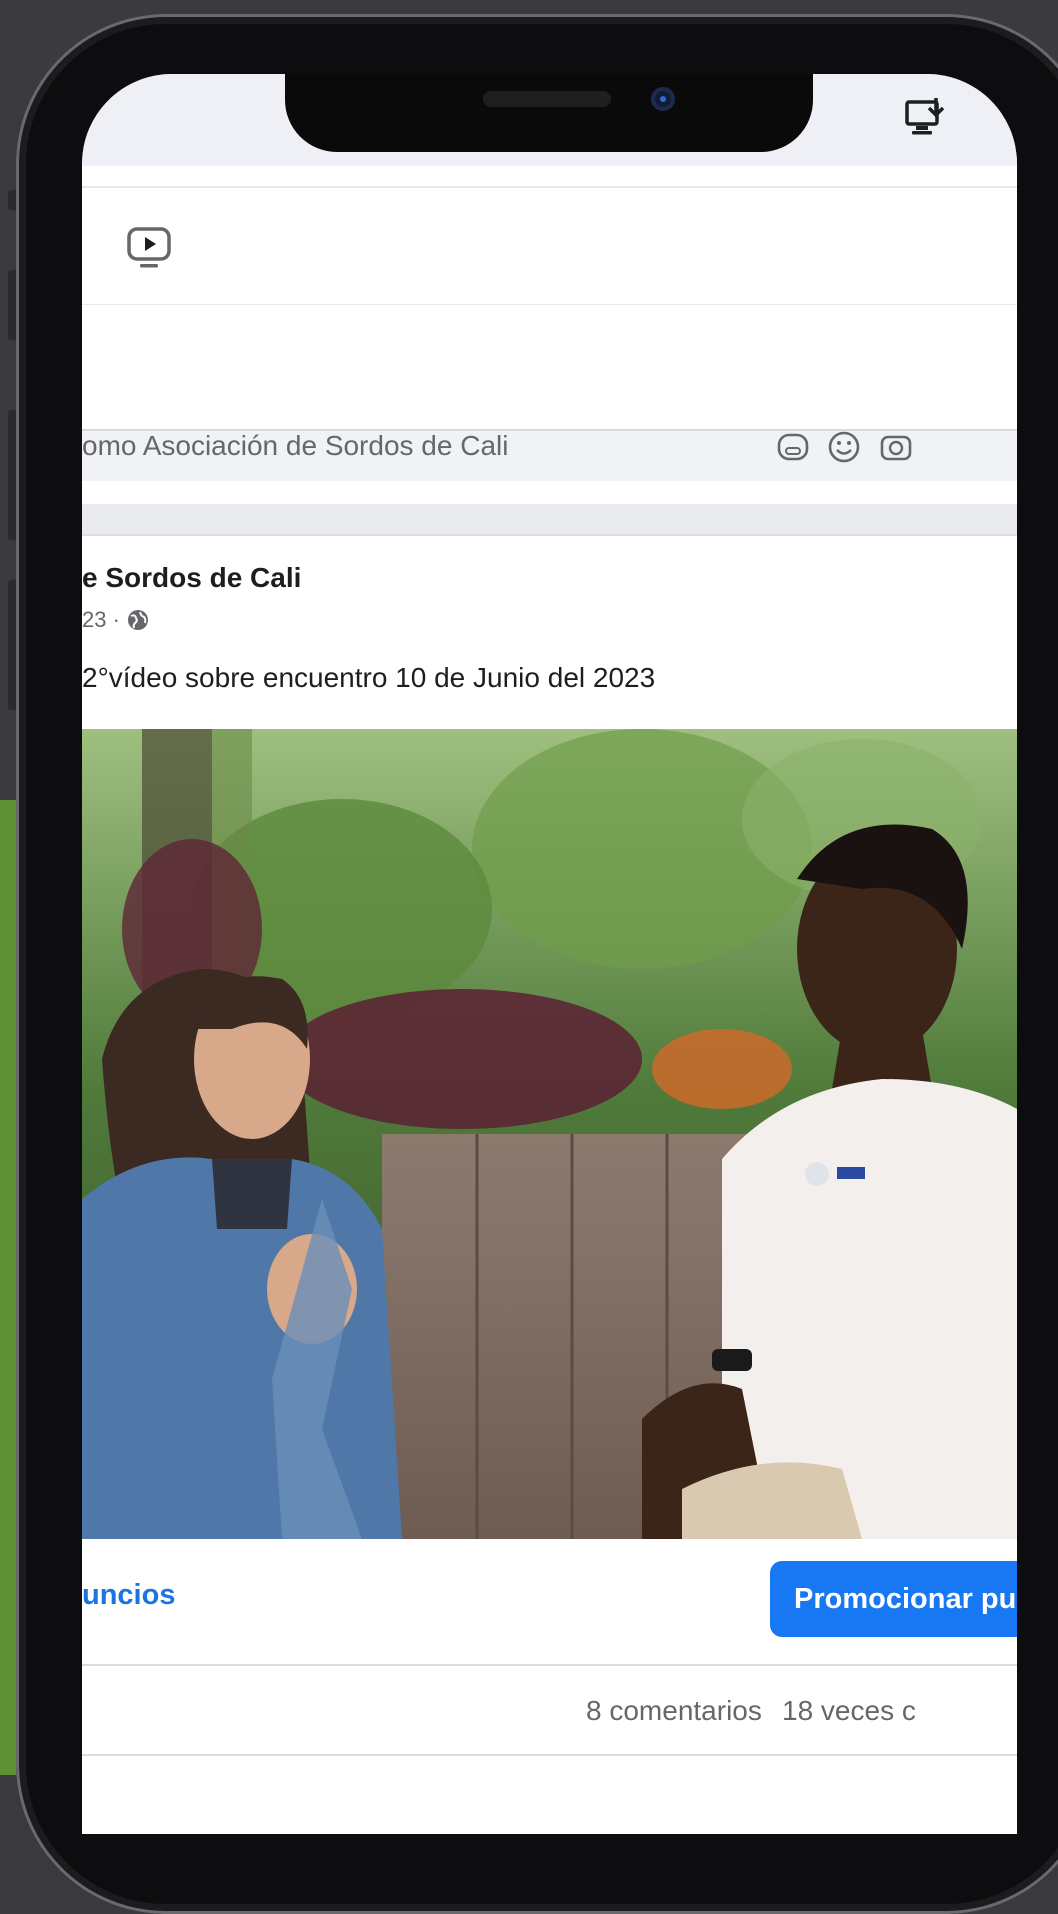 The width and height of the screenshot is (1058, 1914). What do you see at coordinates (549, 1709) in the screenshot?
I see `post-stats: 8 comentarios 18 veces c` at bounding box center [549, 1709].